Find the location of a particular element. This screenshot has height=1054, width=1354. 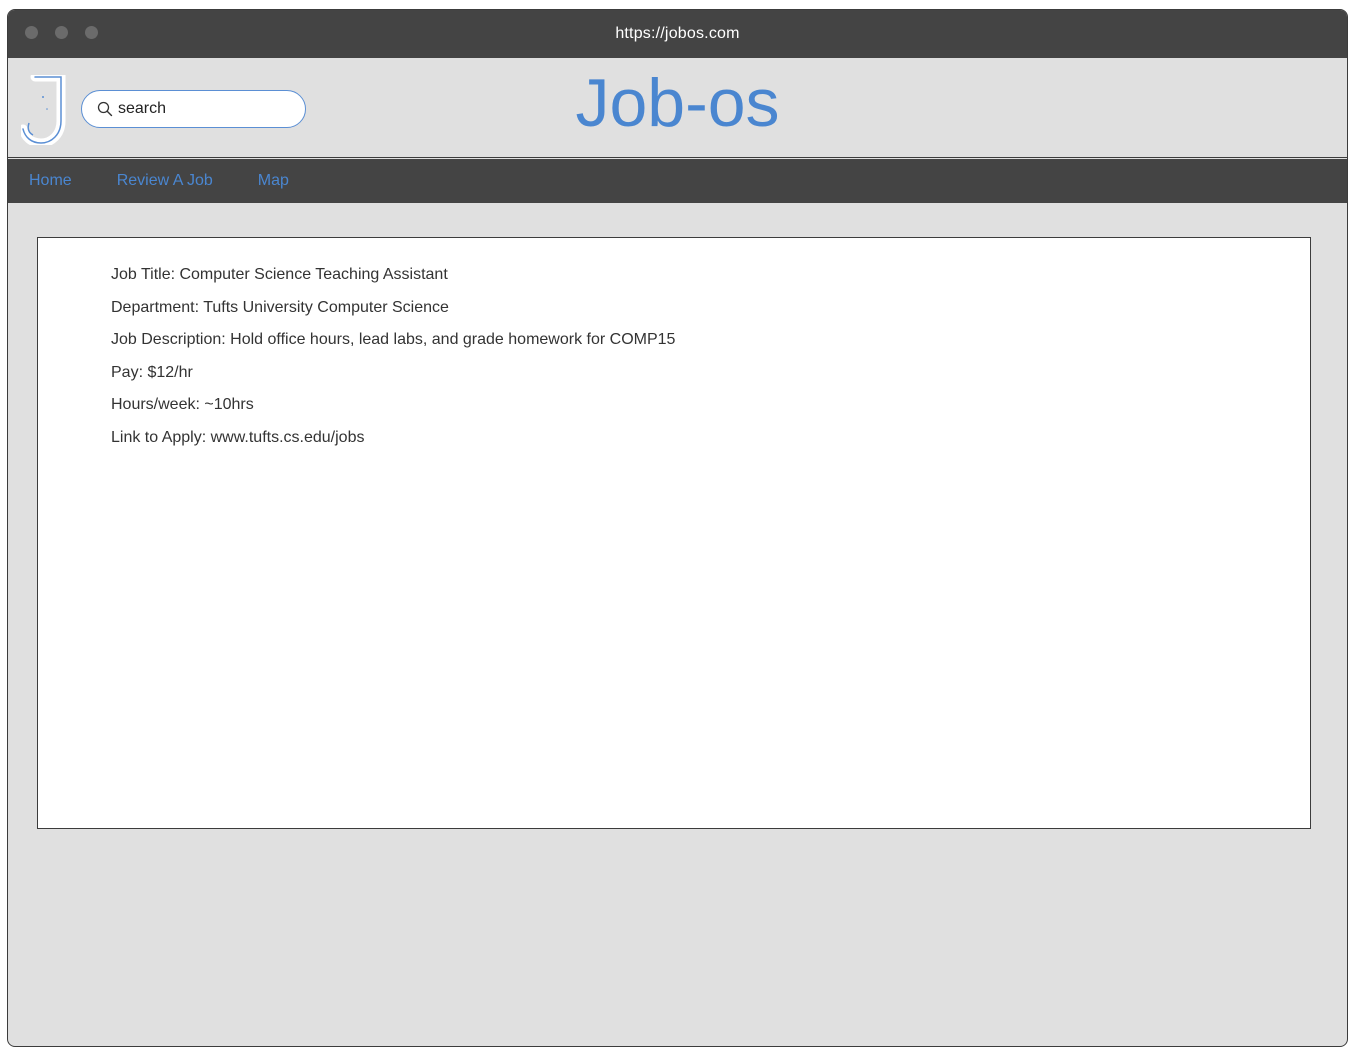

job-hours: Hours/week: ~10hrs is located at coordinates (182, 405).